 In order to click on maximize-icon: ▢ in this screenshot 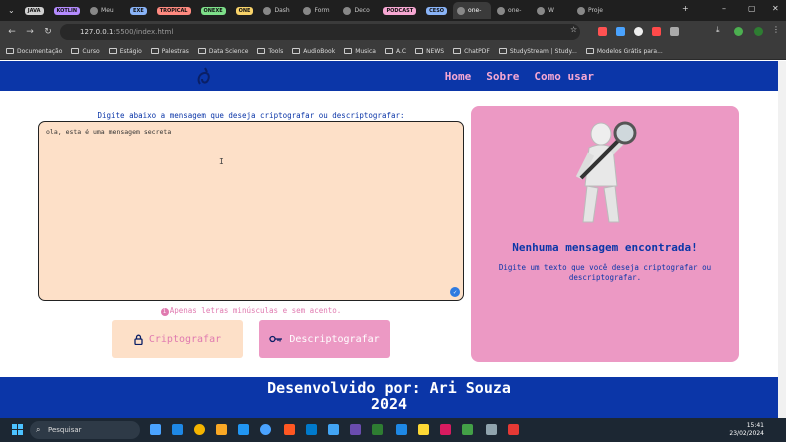, I will do `click(752, 8)`.